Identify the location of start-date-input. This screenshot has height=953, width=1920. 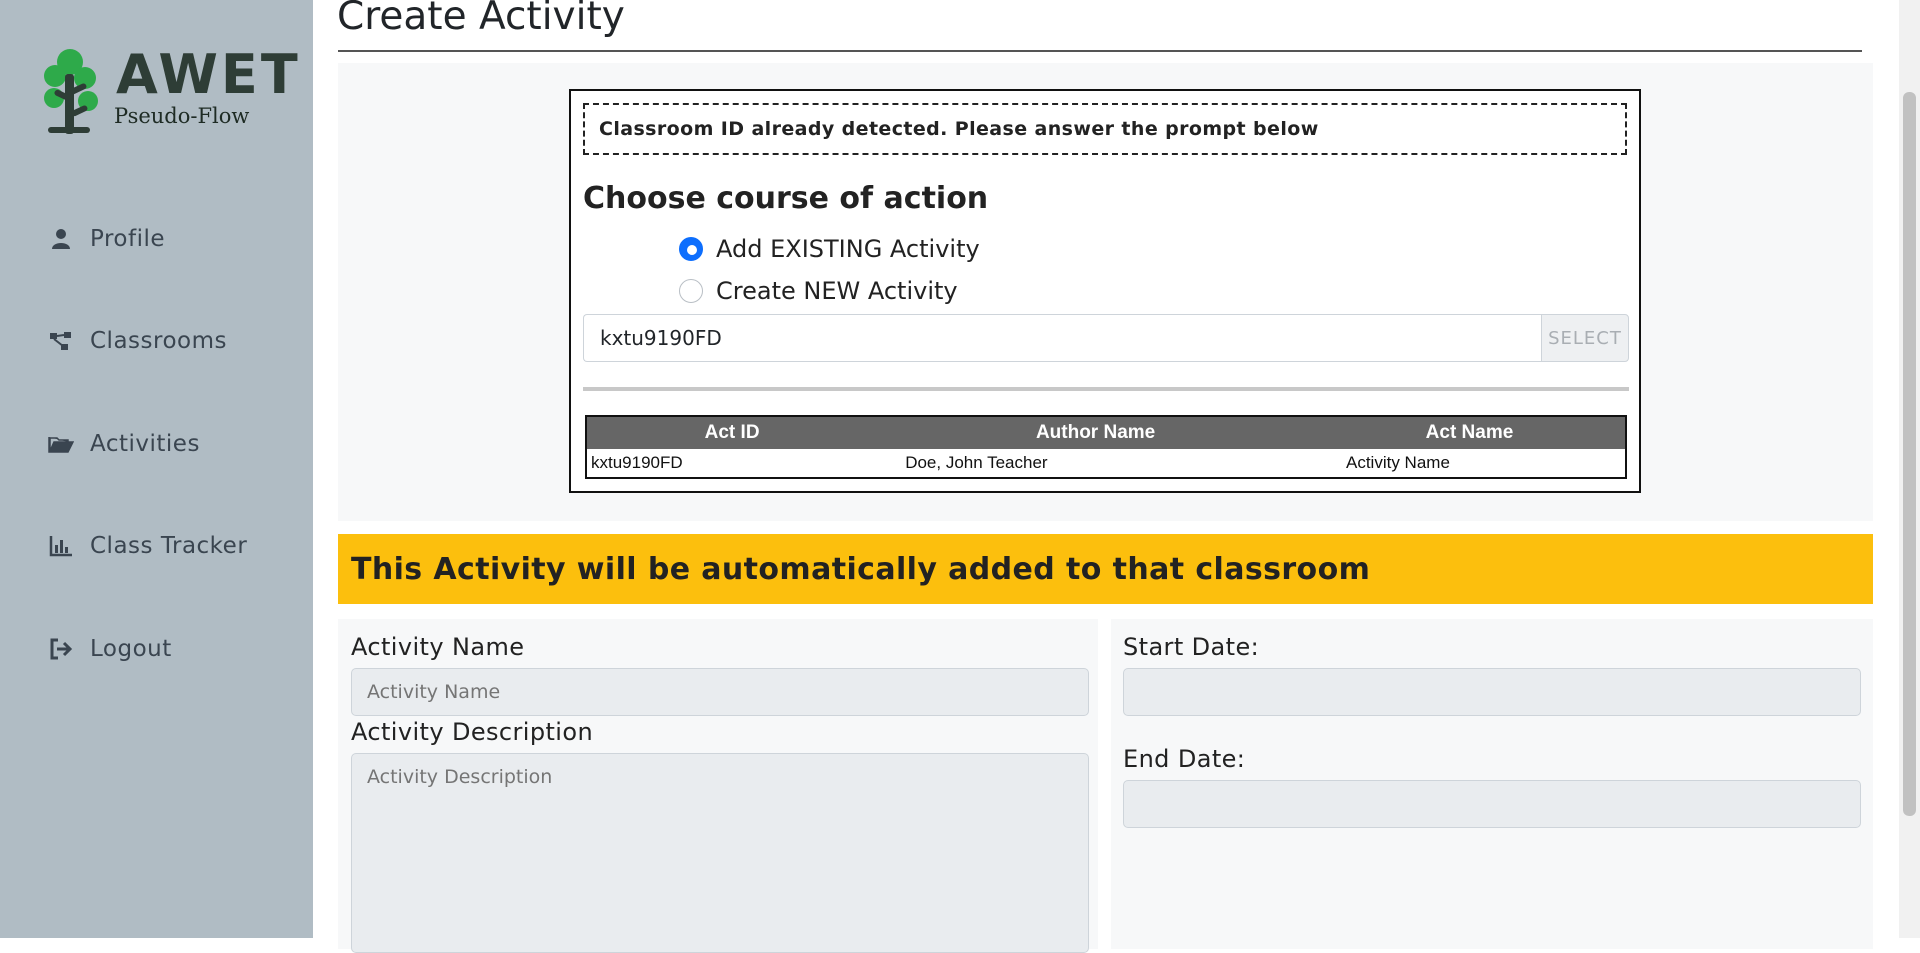
(1492, 692).